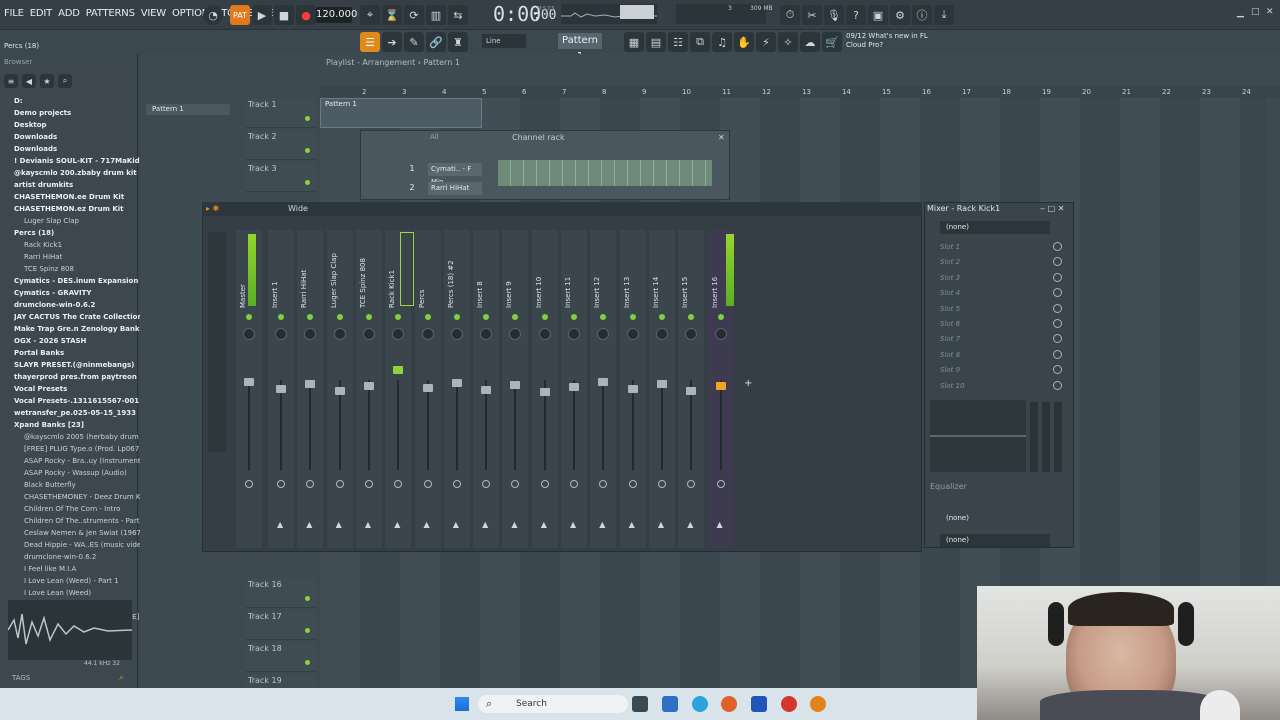 The width and height of the screenshot is (1280, 720). Describe the element at coordinates (91, 461) in the screenshot. I see `browser-item: ASAP Rocky - Bra..uy (Instrumental)` at that location.